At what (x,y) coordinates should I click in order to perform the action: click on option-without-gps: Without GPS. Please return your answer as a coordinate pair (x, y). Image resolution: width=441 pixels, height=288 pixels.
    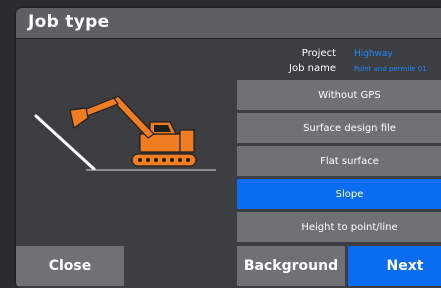
    Looking at the image, I should click on (339, 95).